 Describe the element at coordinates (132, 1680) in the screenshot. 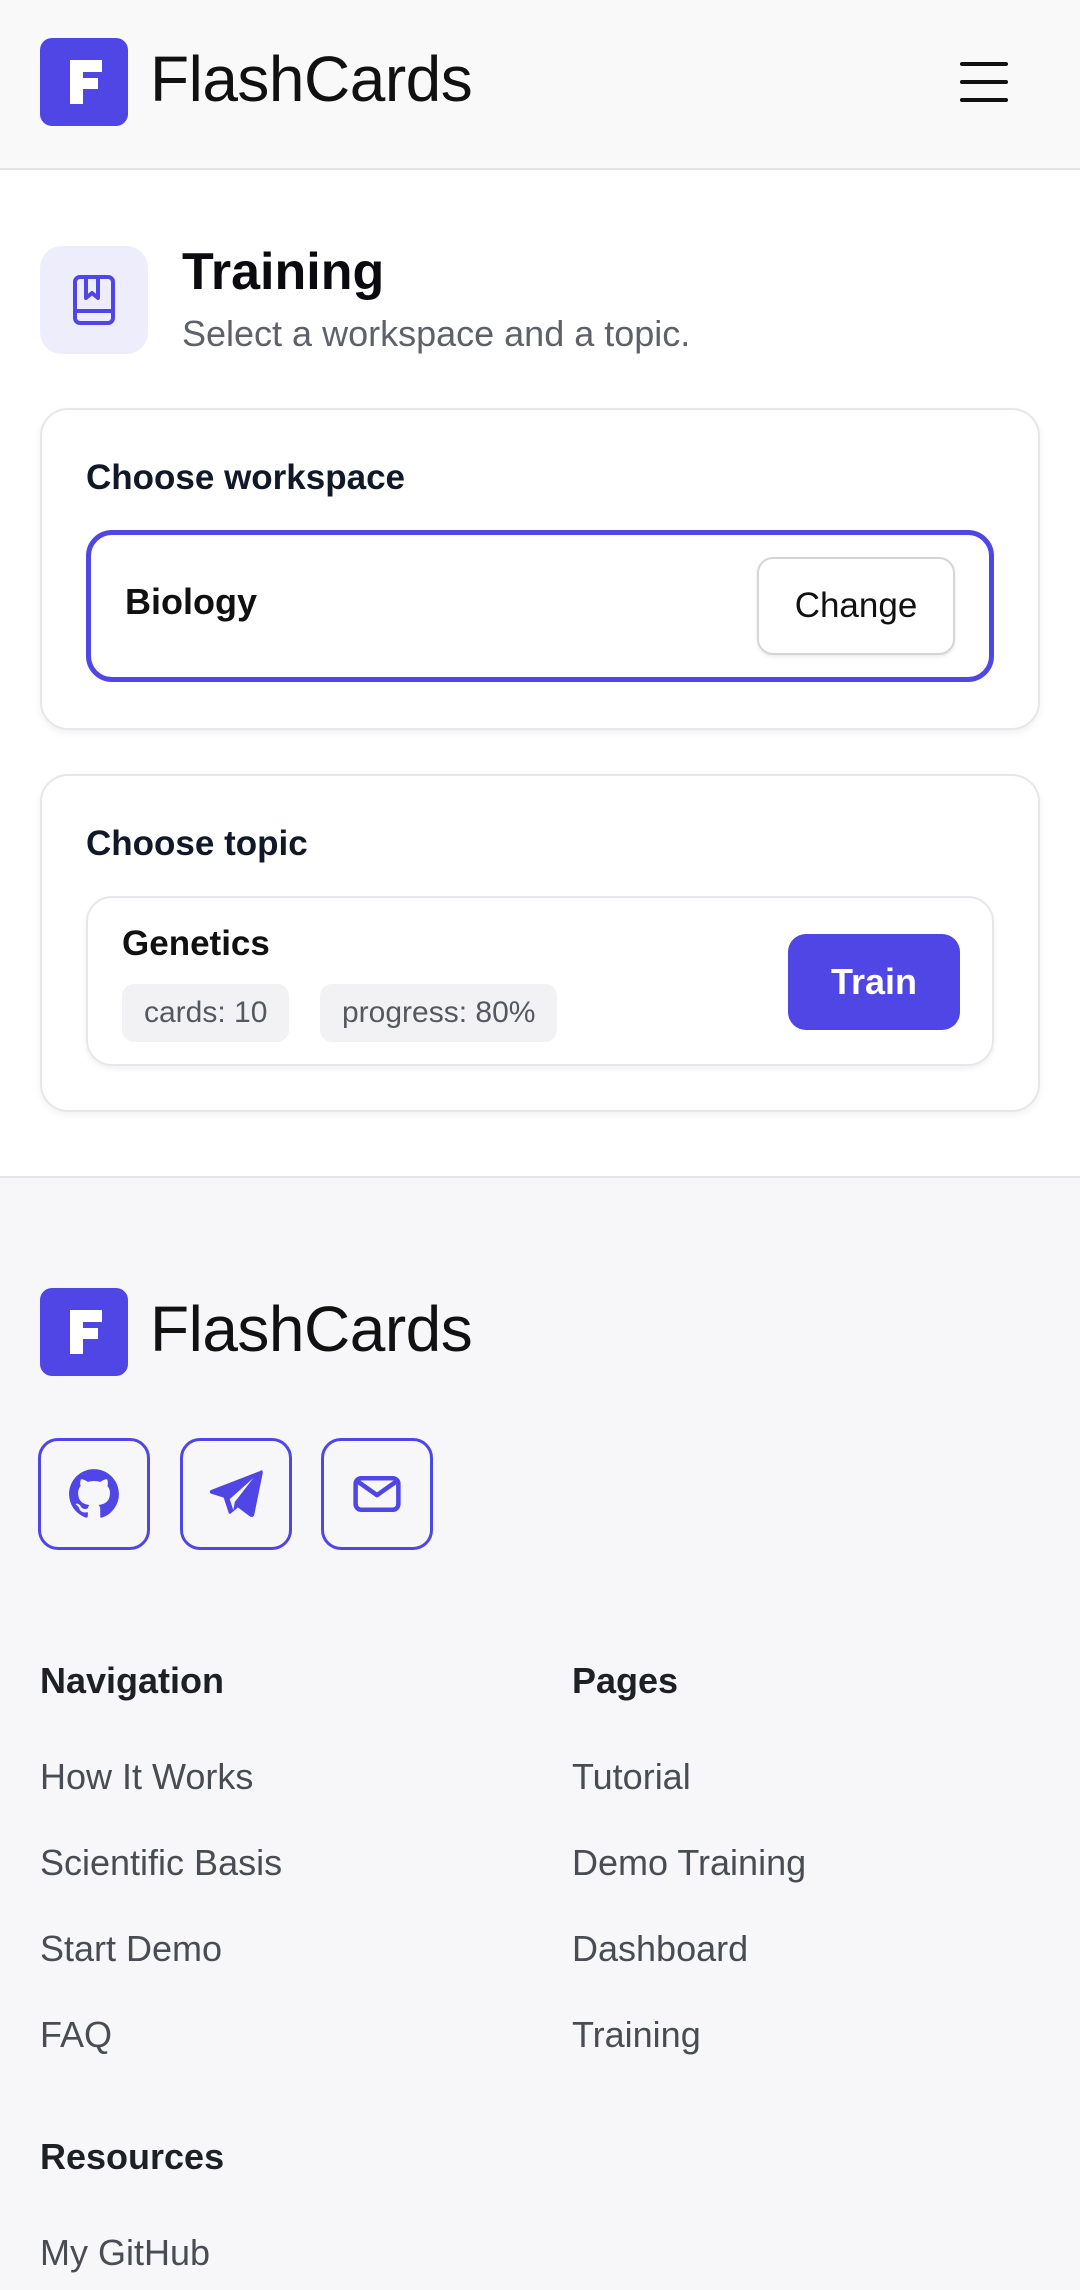

I see `navigation-heading: Navigation` at that location.